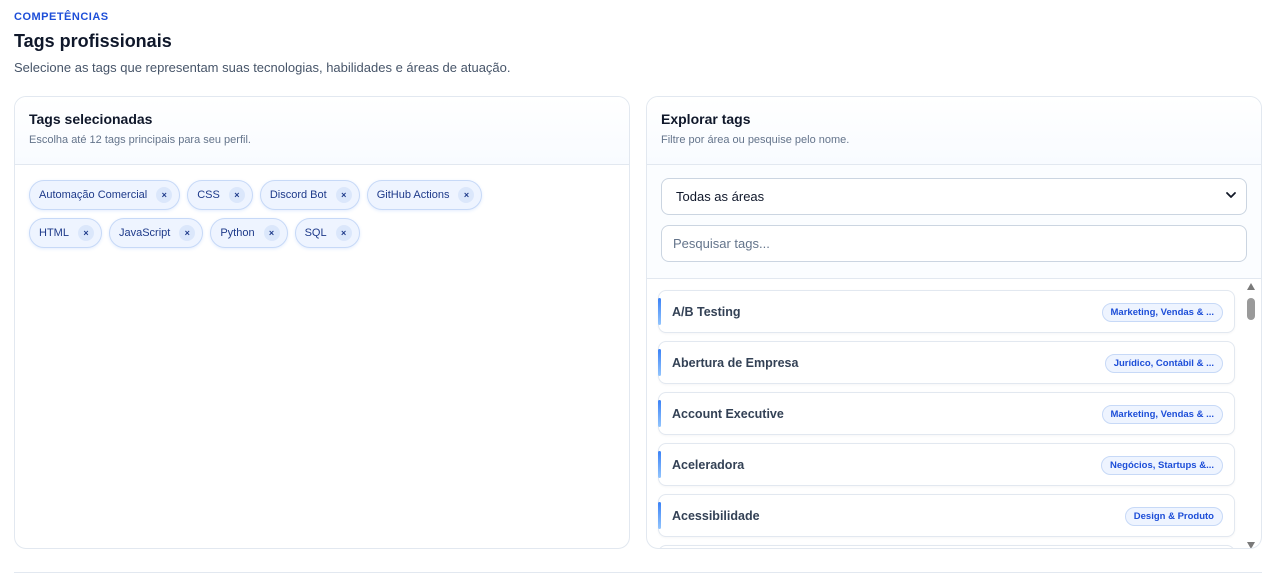 The width and height of the screenshot is (1276, 585). Describe the element at coordinates (755, 140) in the screenshot. I see `explore-tags-description: Filtre por área ou pesquise pelo nome.` at that location.